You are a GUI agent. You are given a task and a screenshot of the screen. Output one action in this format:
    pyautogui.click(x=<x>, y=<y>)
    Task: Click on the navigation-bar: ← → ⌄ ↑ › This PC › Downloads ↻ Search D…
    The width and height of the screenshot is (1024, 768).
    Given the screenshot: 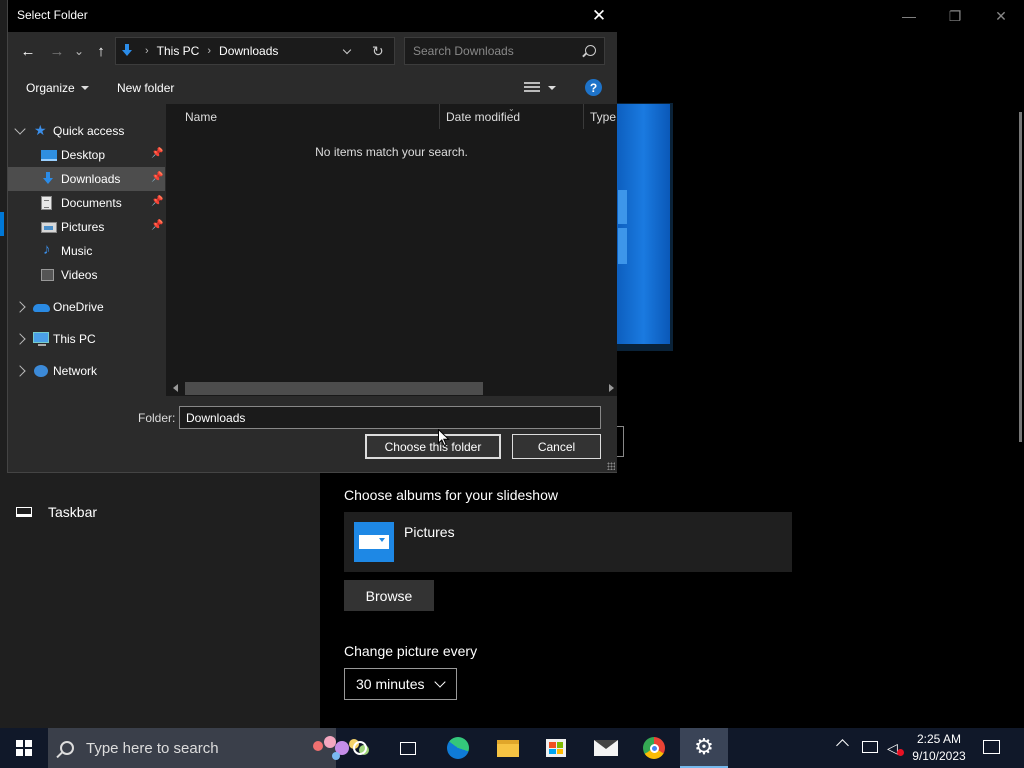 What is the action you would take?
    pyautogui.click(x=312, y=52)
    